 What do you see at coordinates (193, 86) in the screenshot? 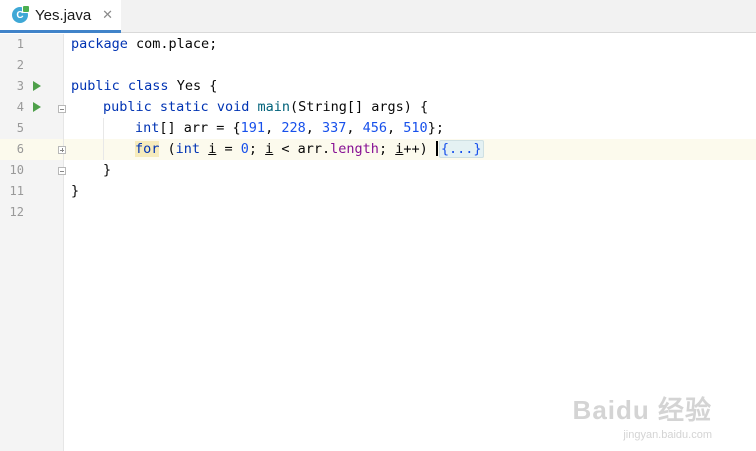
I see `code-text: Yes {` at bounding box center [193, 86].